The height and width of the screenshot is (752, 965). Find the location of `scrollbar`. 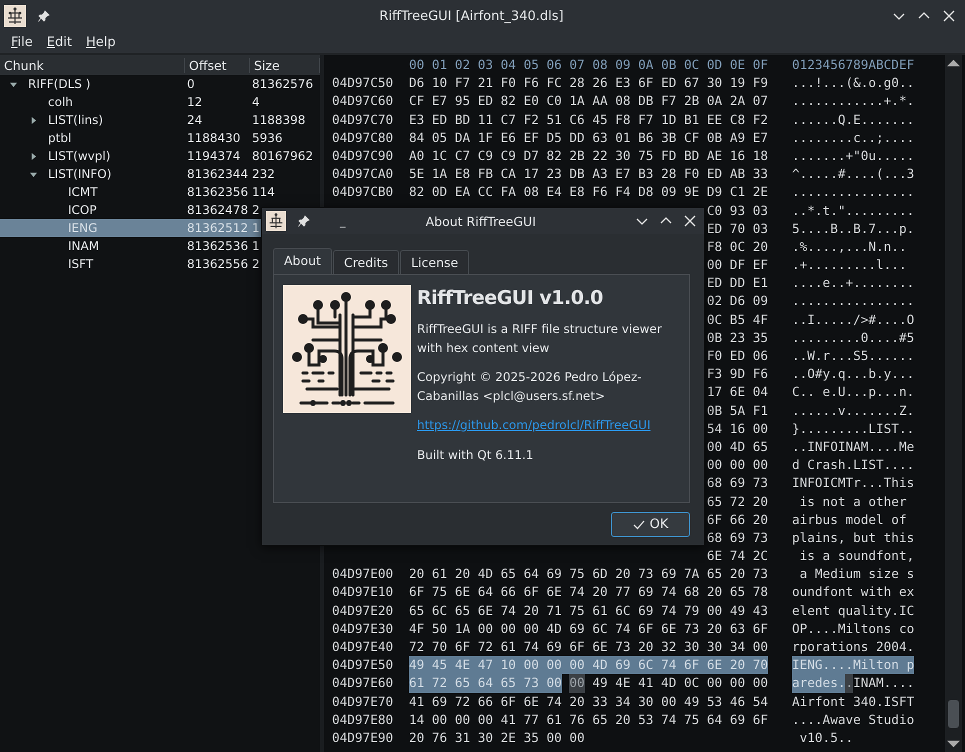

scrollbar is located at coordinates (953, 403).